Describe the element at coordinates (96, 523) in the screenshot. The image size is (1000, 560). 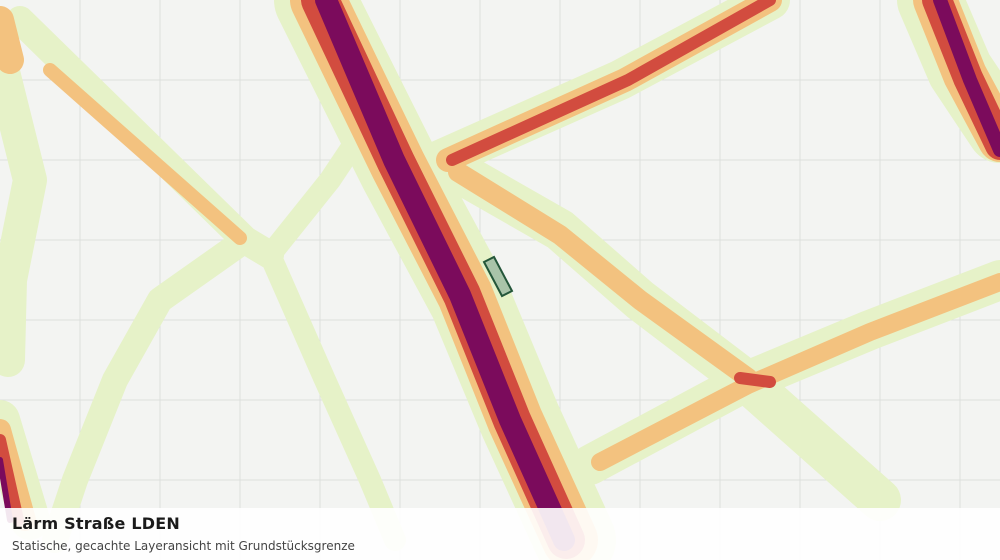
I see `layer-title: Lärm Straße LDEN` at that location.